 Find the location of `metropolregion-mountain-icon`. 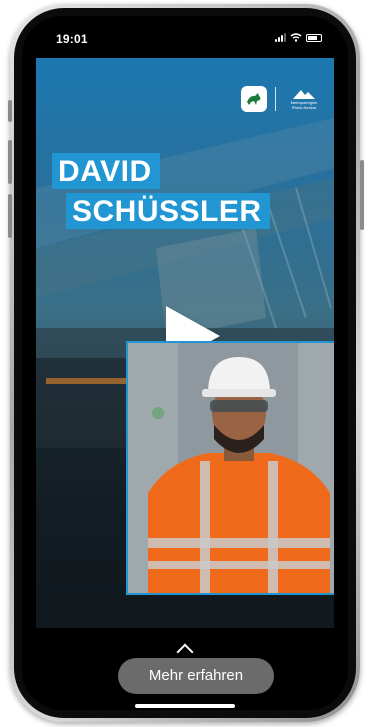

metropolregion-mountain-icon is located at coordinates (304, 94).